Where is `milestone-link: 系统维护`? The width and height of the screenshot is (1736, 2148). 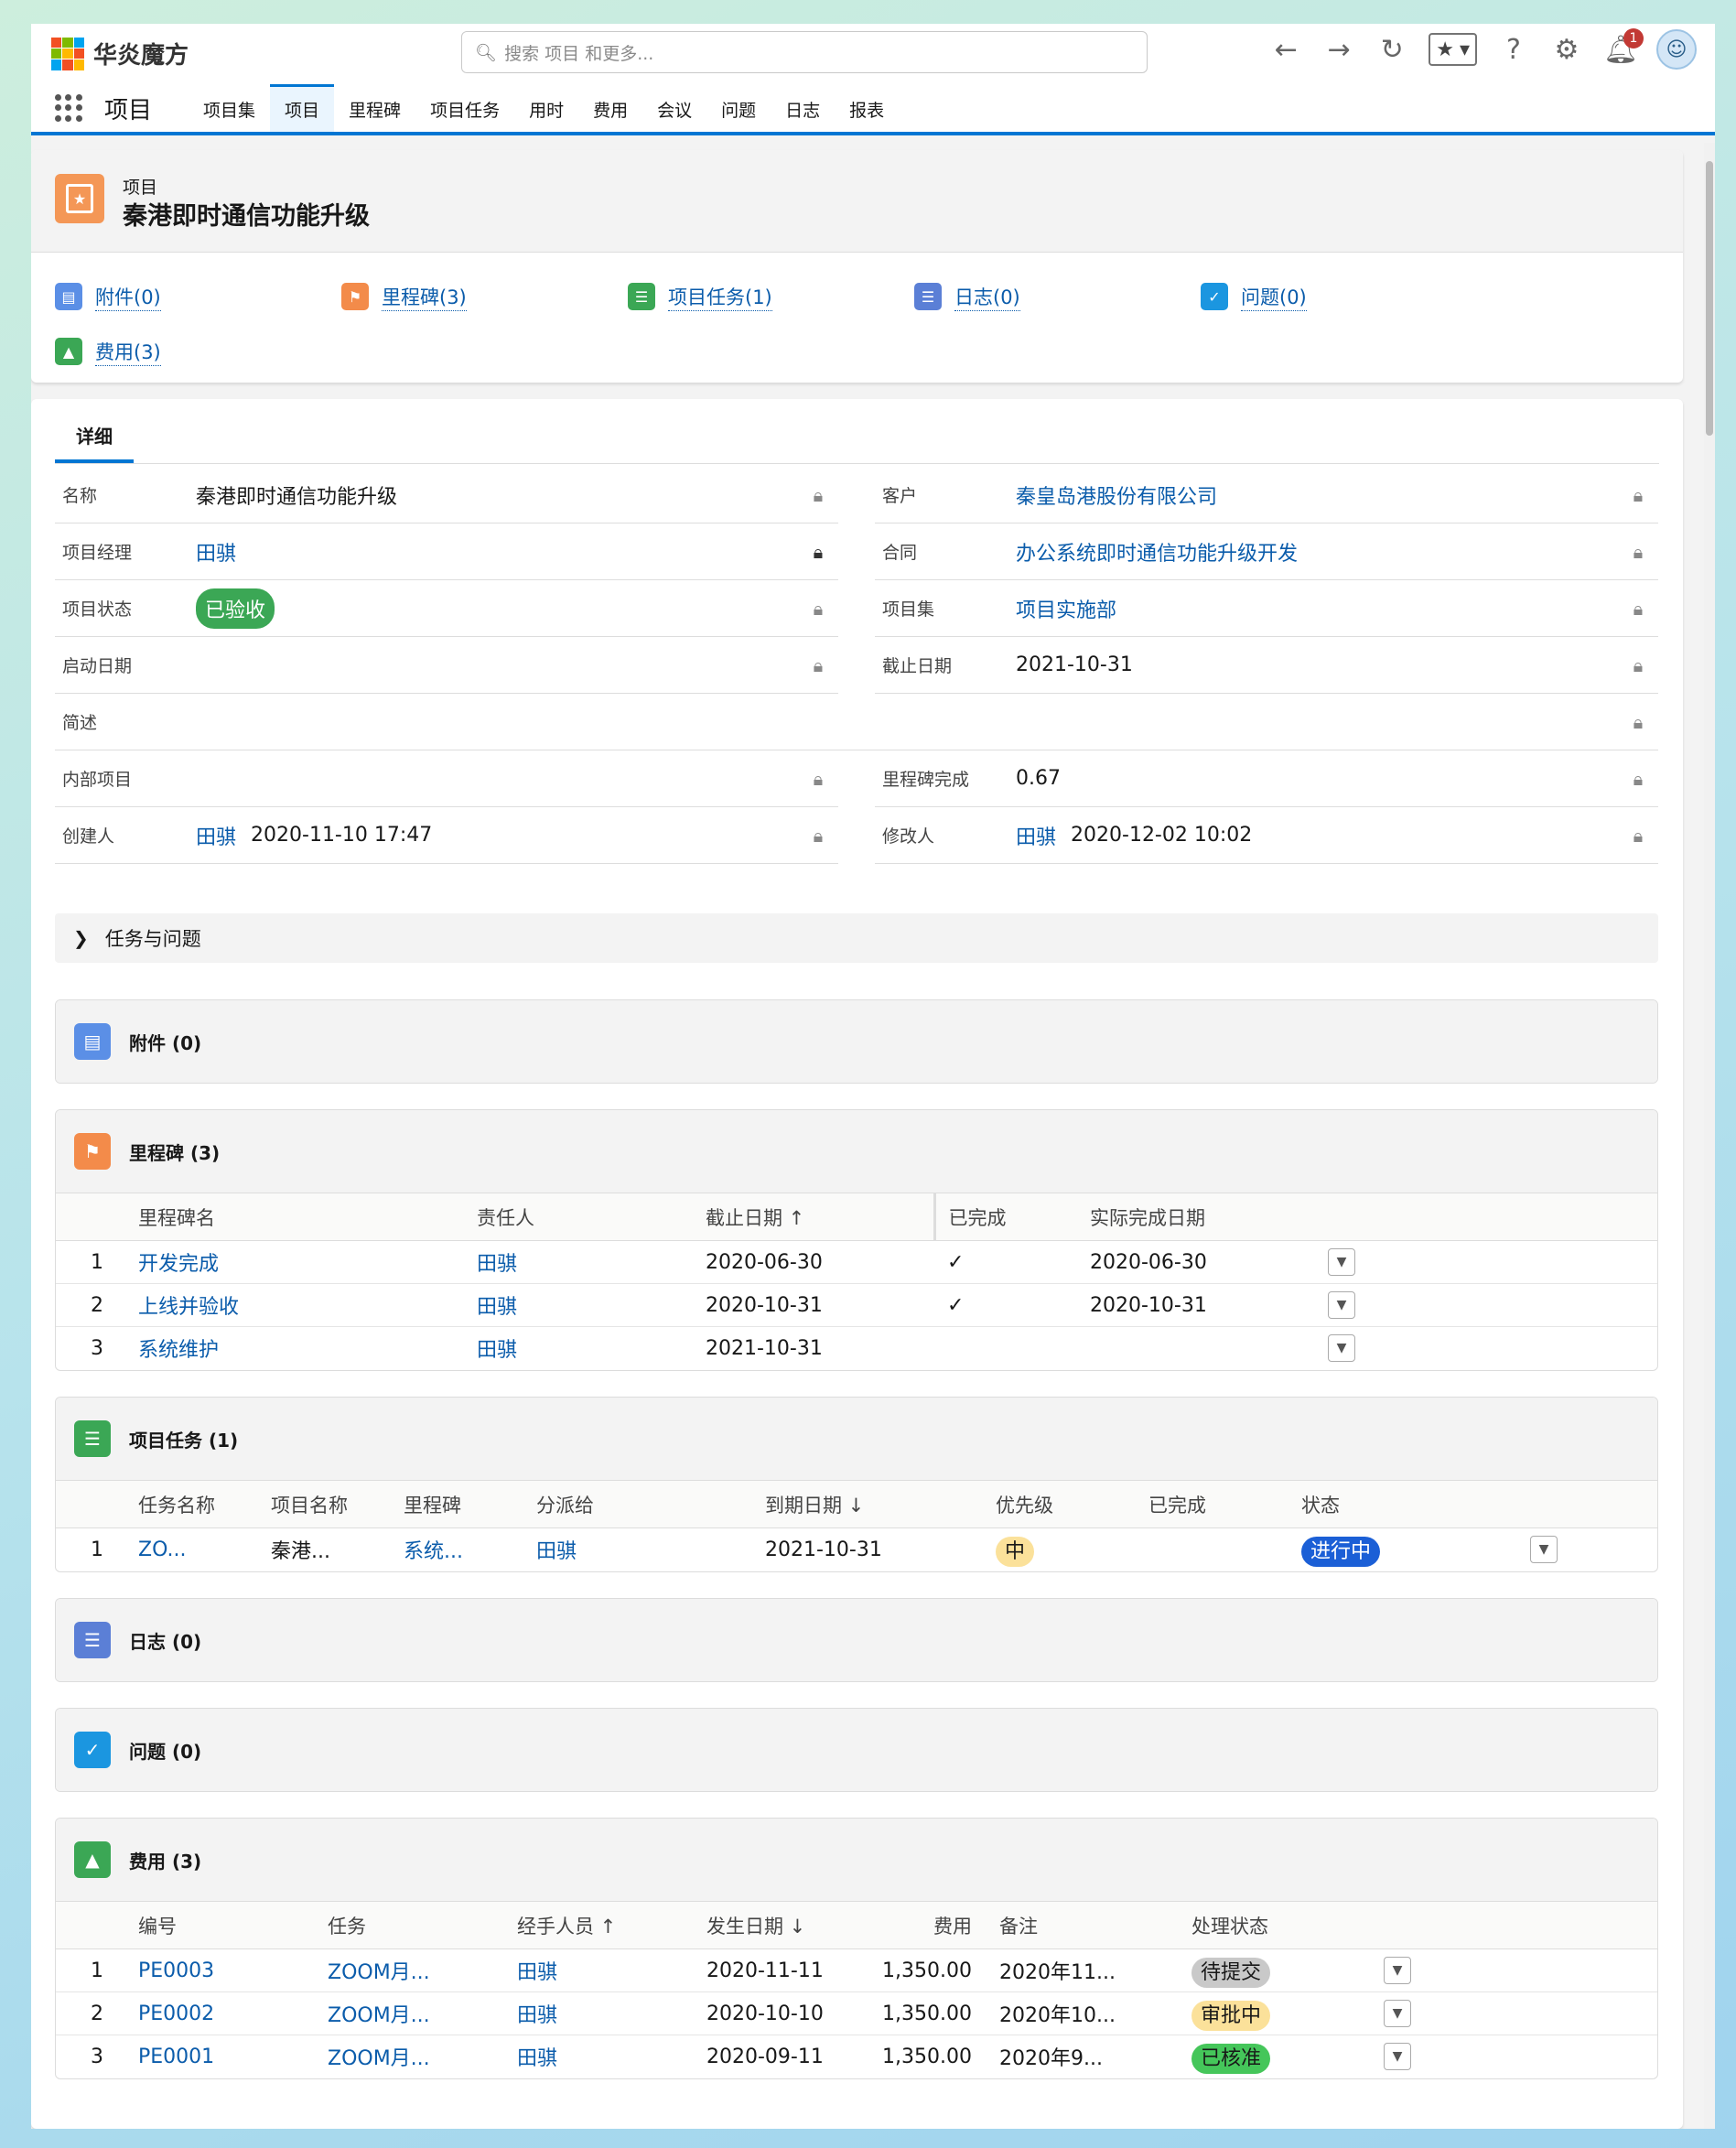 milestone-link: 系统维护 is located at coordinates (179, 1351).